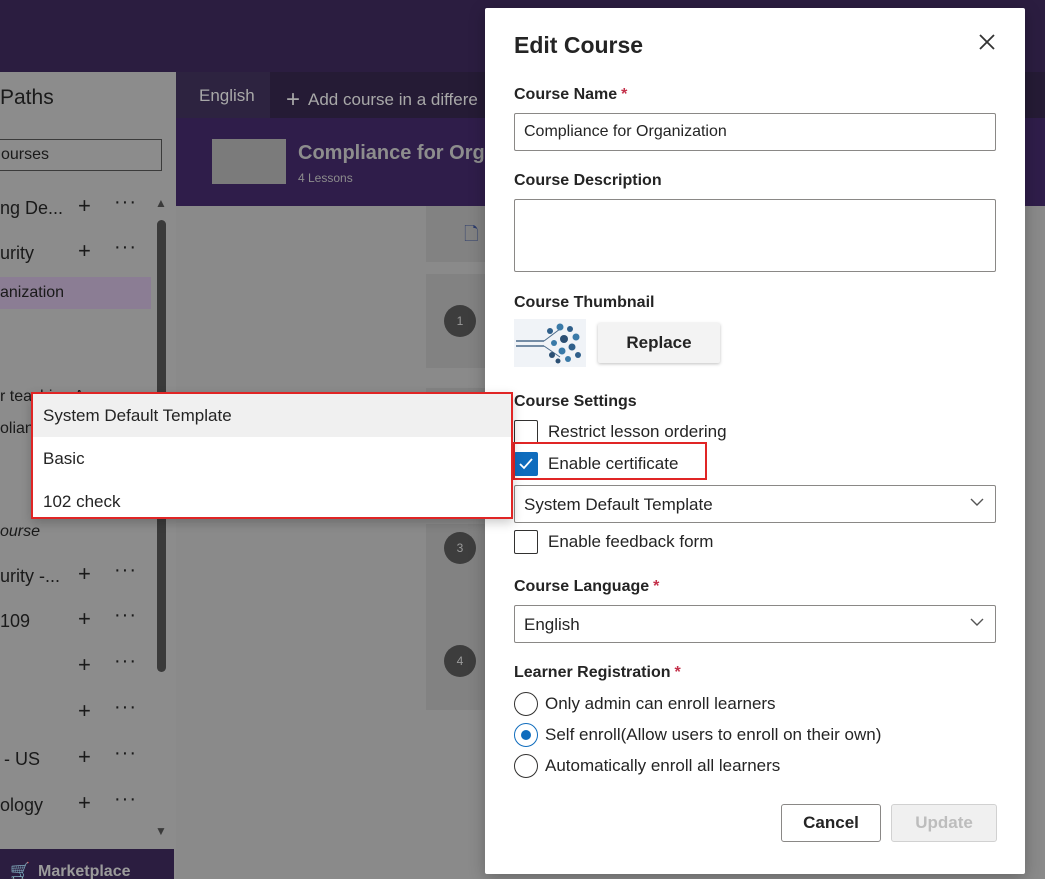 The height and width of the screenshot is (879, 1045). Describe the element at coordinates (526, 432) in the screenshot. I see `restrict-ordering-checkbox` at that location.